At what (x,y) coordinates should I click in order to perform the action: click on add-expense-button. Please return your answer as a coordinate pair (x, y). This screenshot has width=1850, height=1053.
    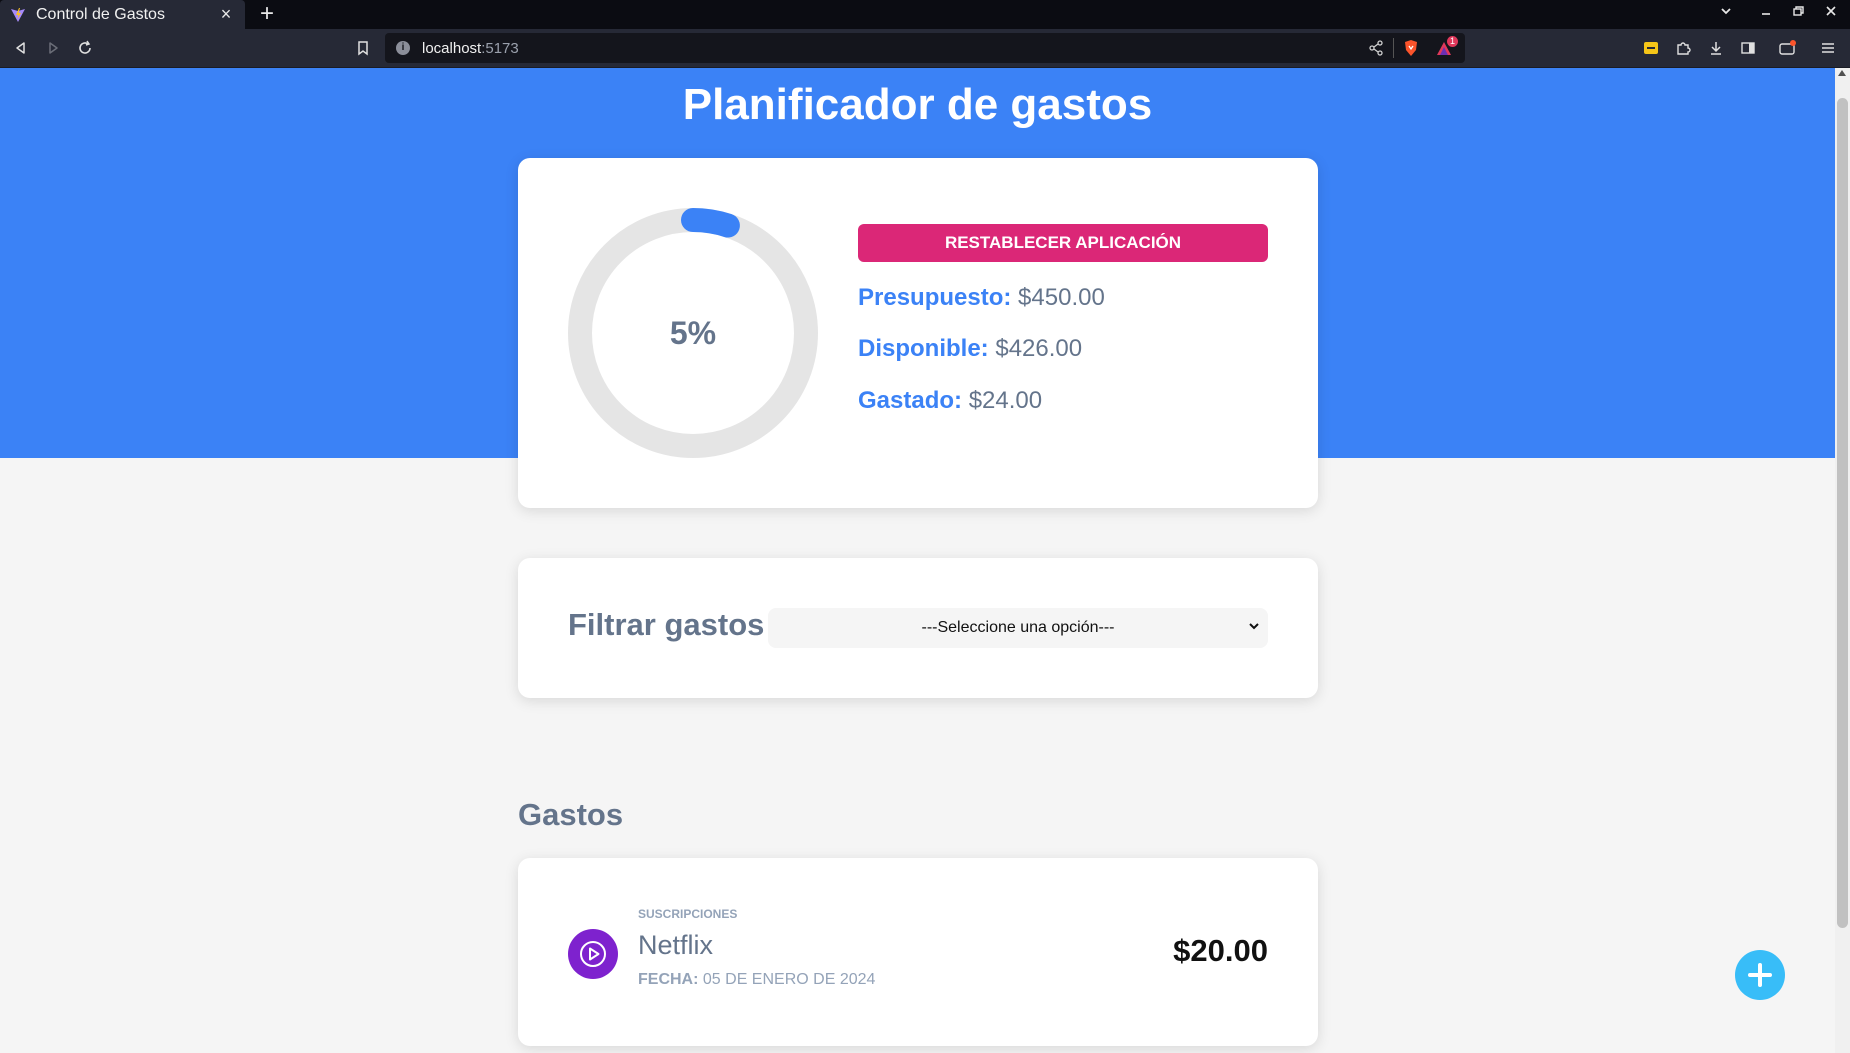
    Looking at the image, I should click on (1760, 975).